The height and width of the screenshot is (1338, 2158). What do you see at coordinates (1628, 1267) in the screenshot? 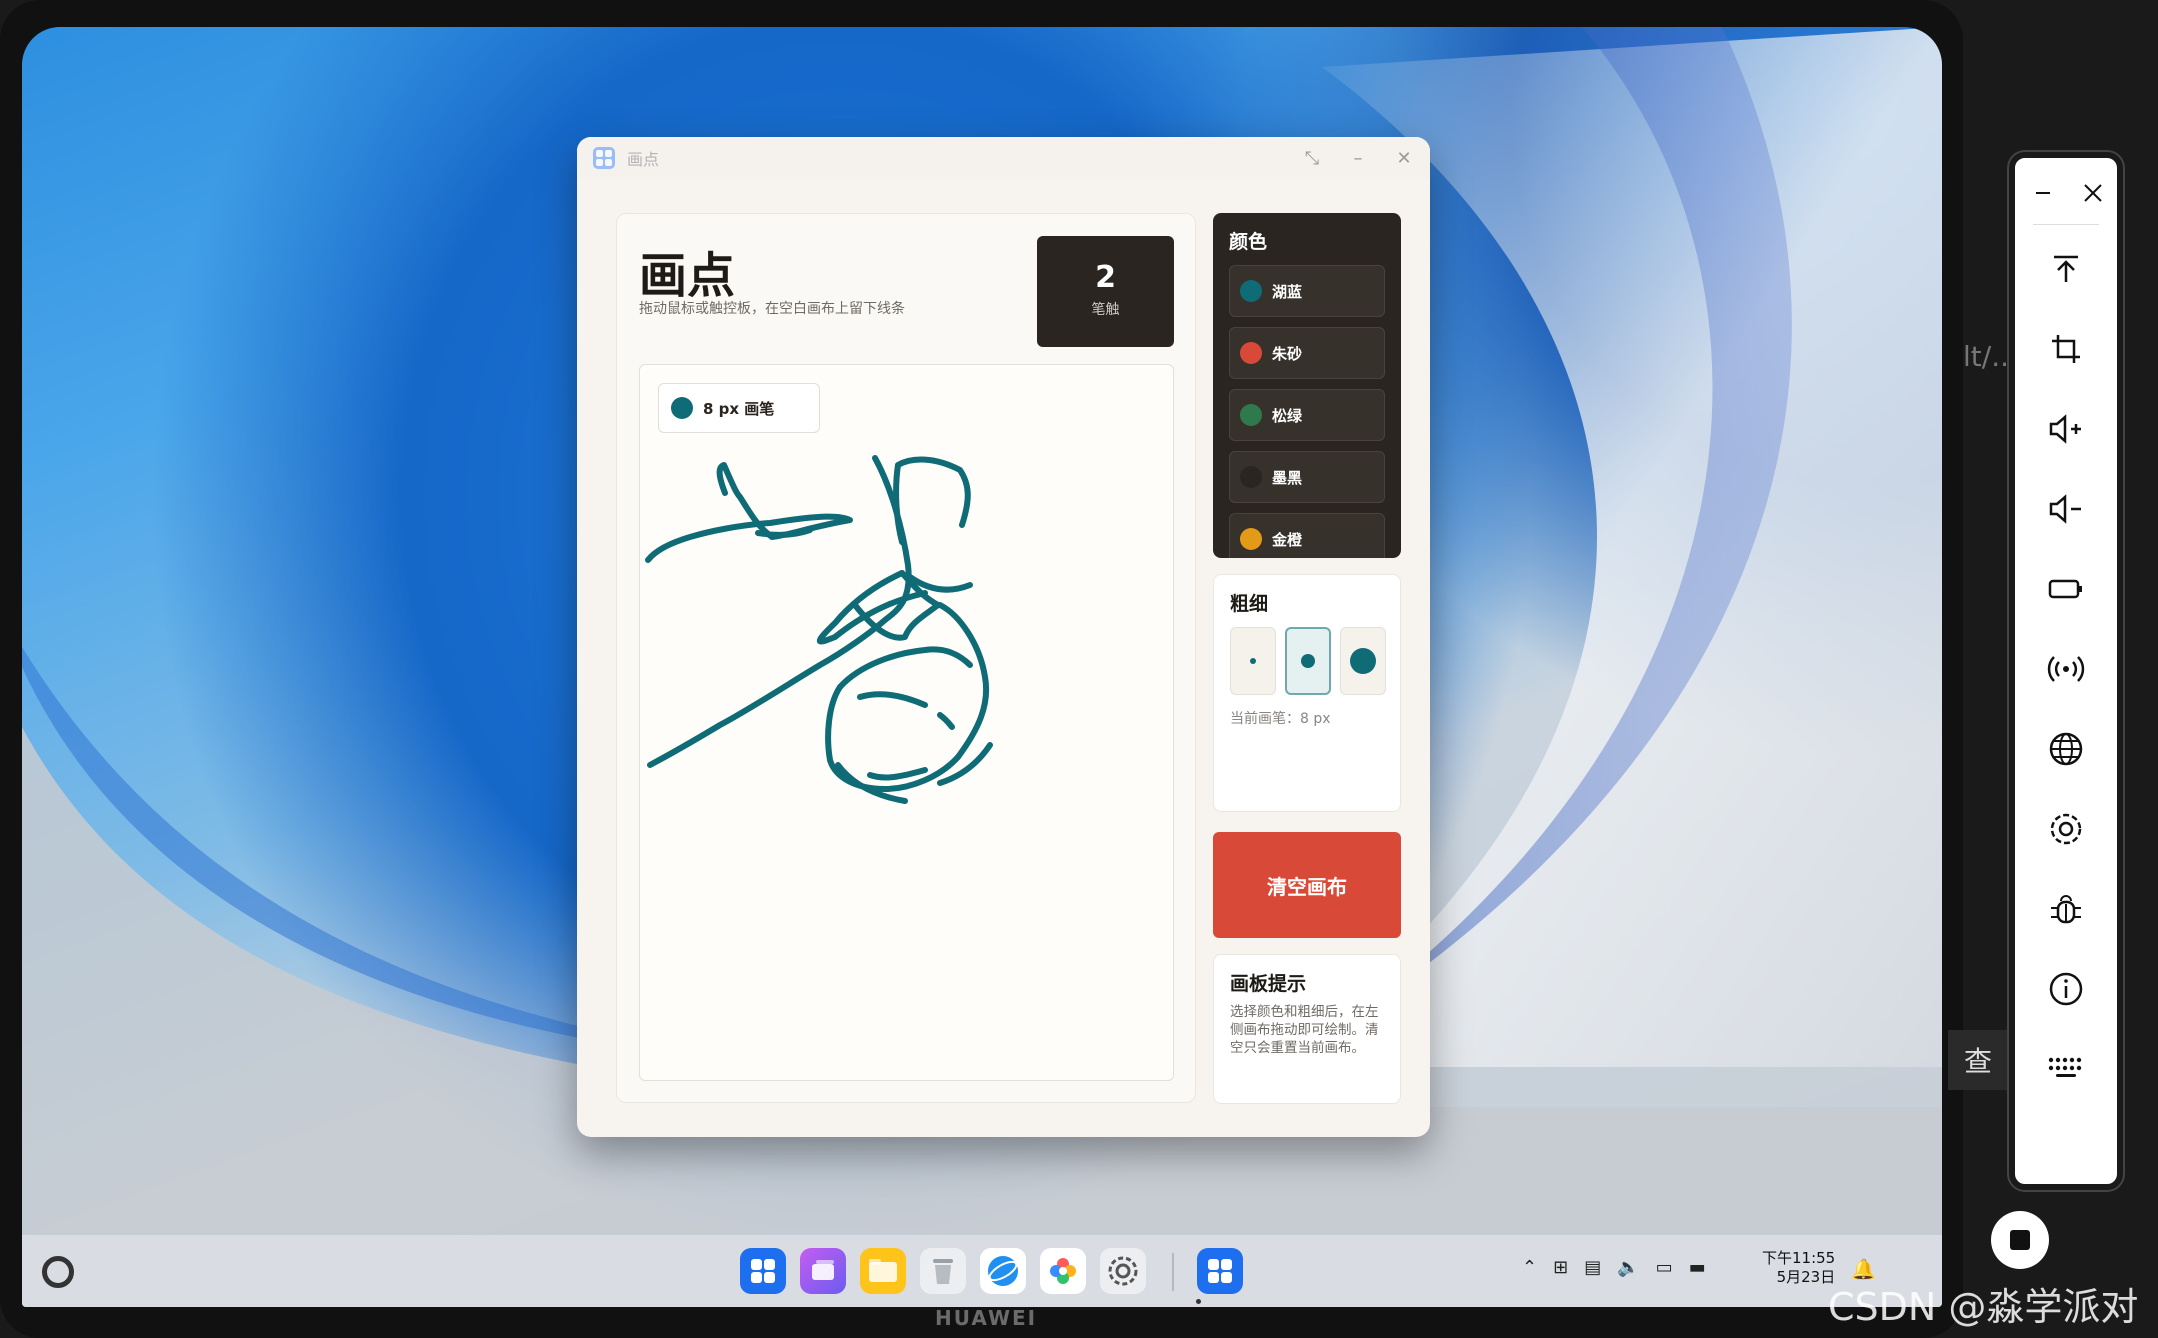
I see `volume-icon: 🔈` at bounding box center [1628, 1267].